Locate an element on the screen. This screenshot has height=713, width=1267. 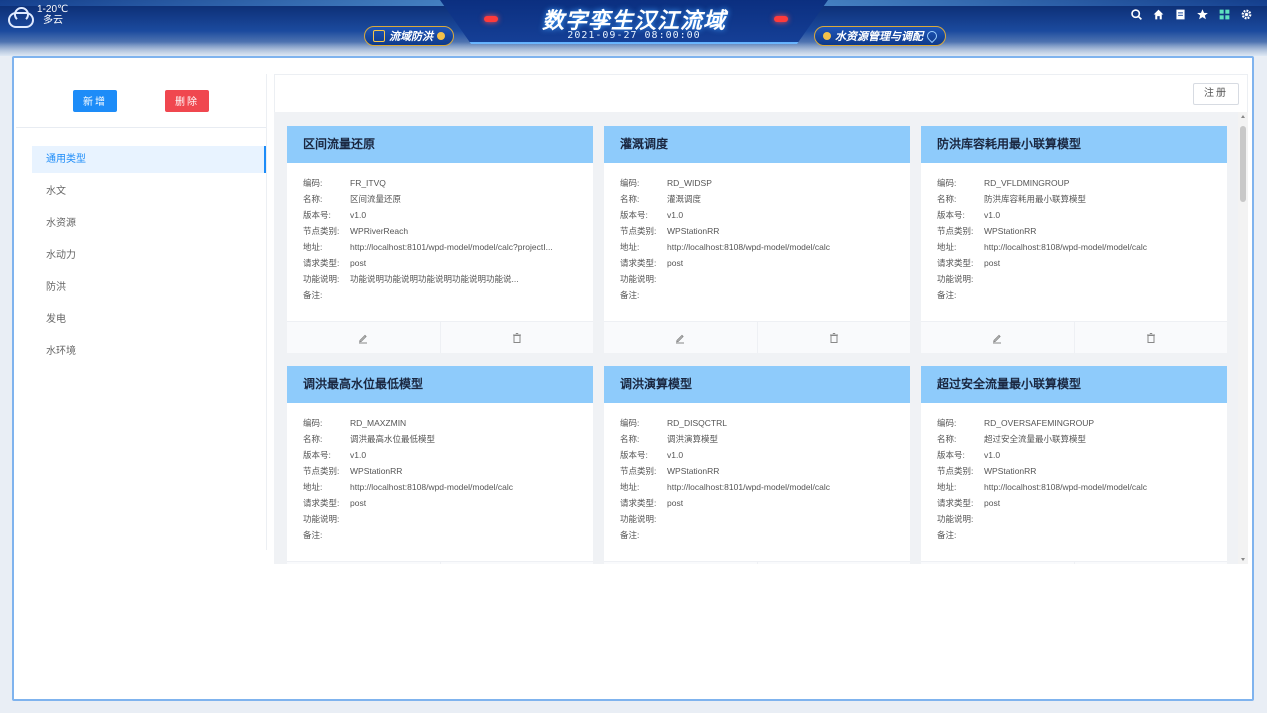
nav-tab-flood-control: 流域防洪 is located at coordinates (409, 36).